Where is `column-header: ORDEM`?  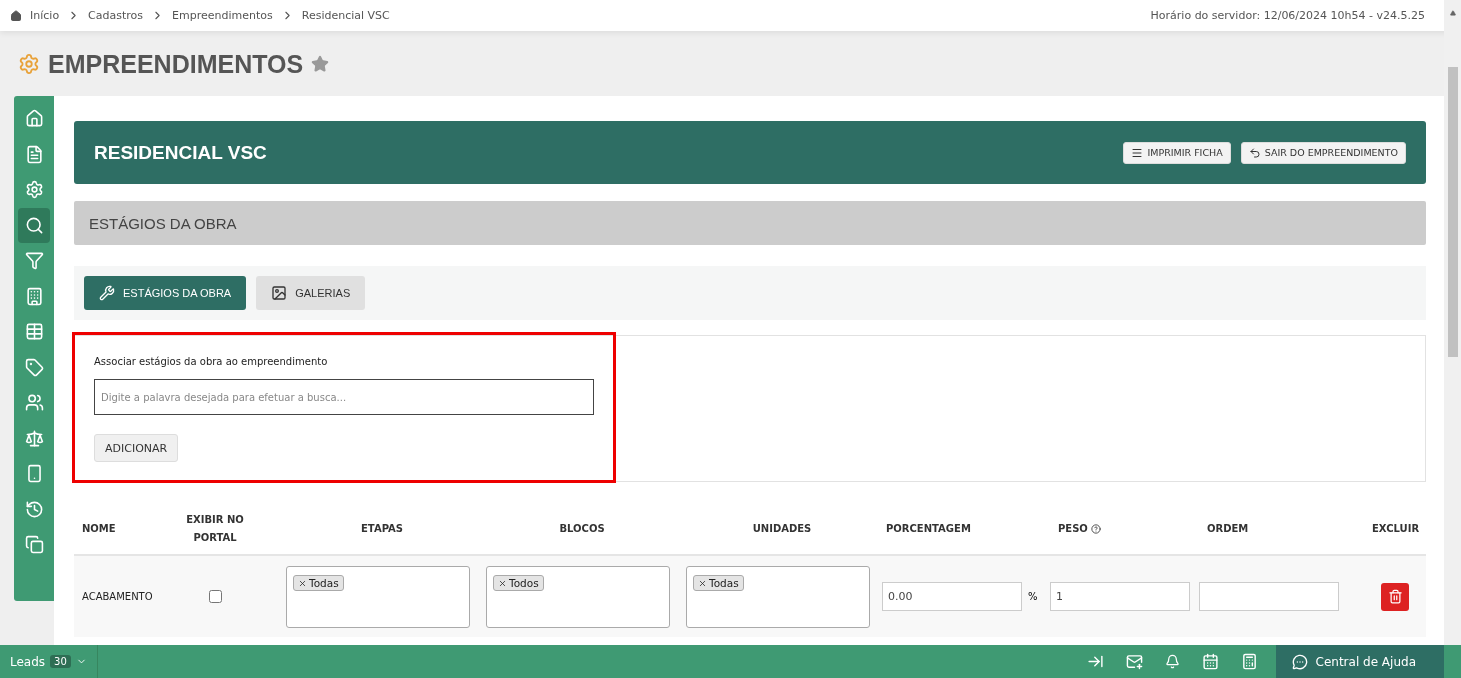
column-header: ORDEM is located at coordinates (1228, 529).